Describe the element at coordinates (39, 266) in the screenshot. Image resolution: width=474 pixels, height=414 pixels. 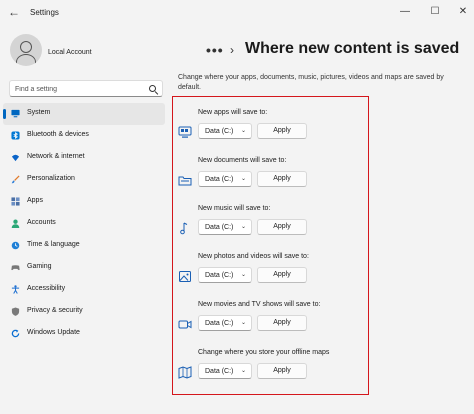
I see `sidebar-item-label: Gaming` at that location.